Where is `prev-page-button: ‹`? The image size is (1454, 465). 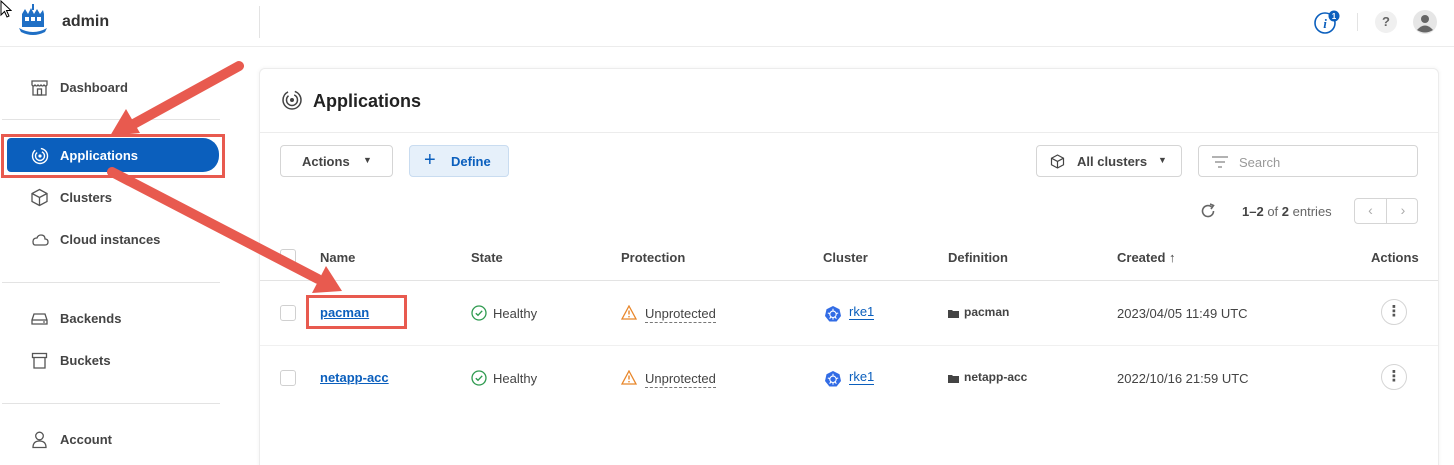
prev-page-button: ‹ is located at coordinates (1371, 211).